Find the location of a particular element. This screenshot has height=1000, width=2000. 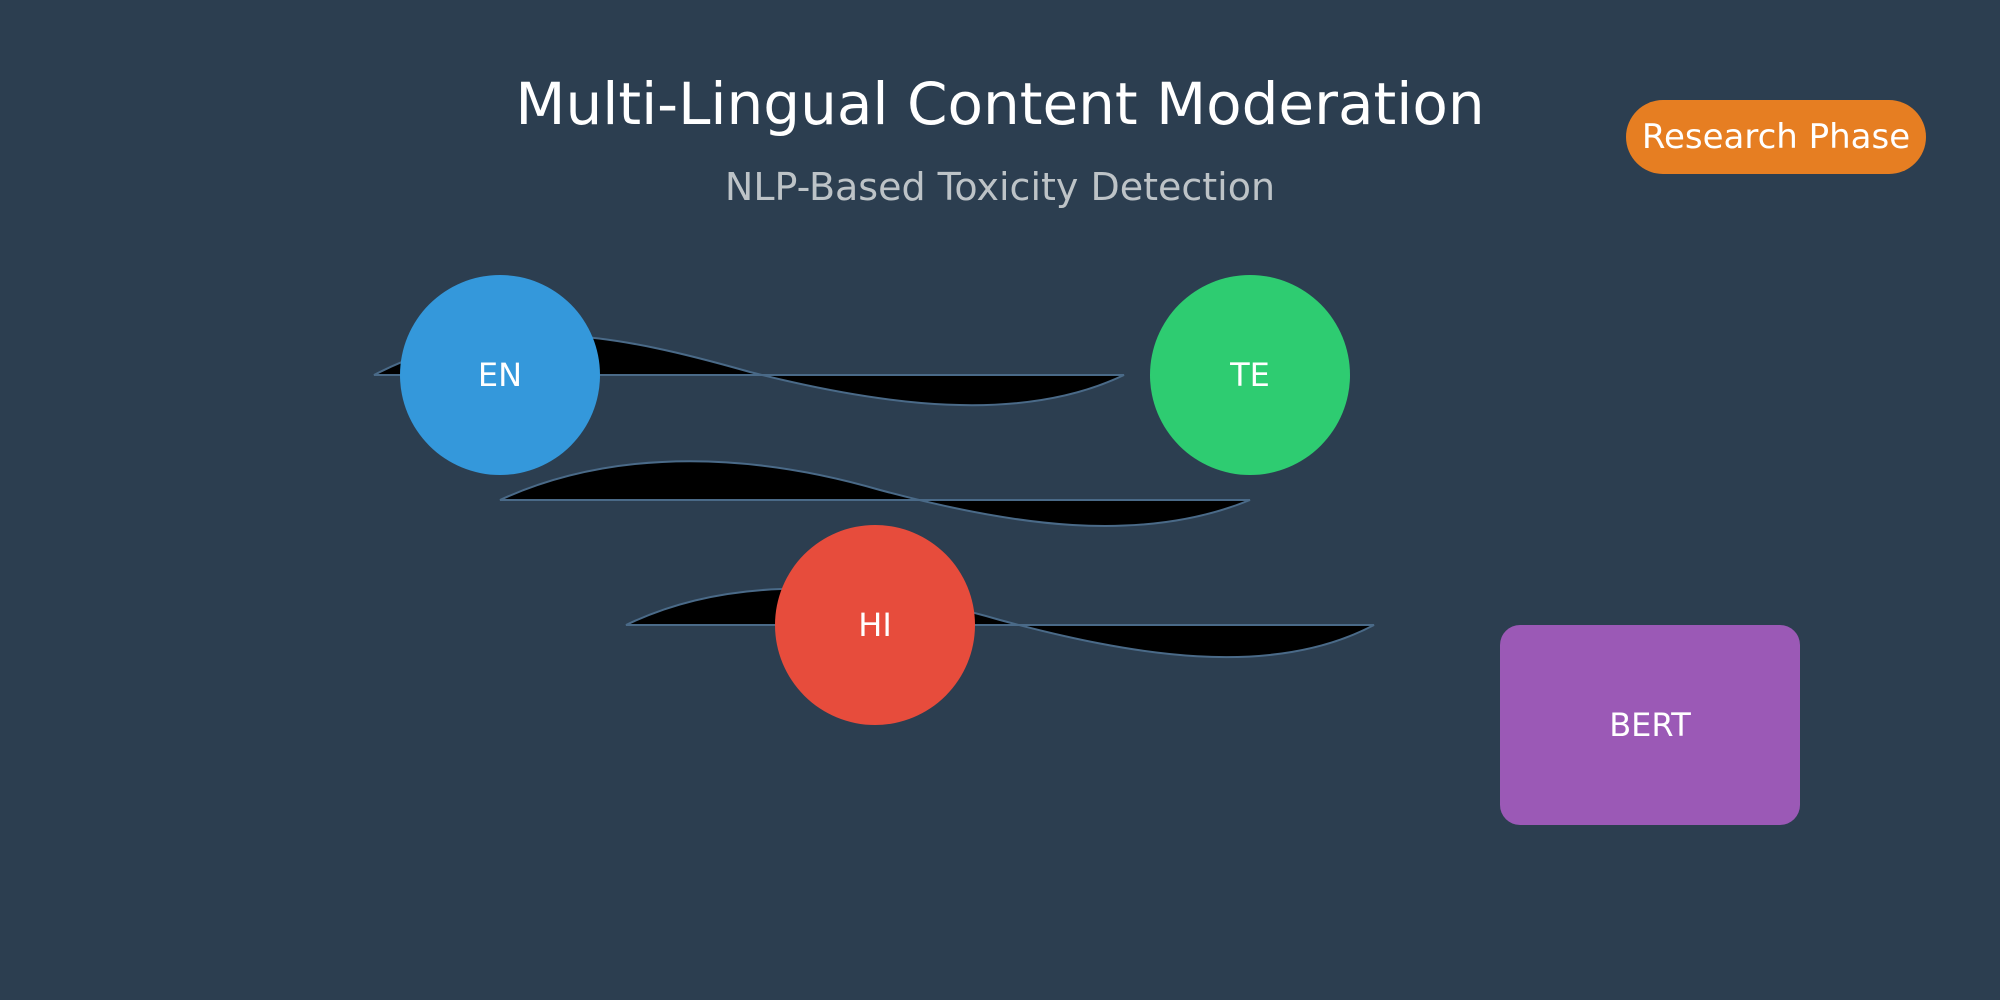

node-te: TE is located at coordinates (1250, 375).